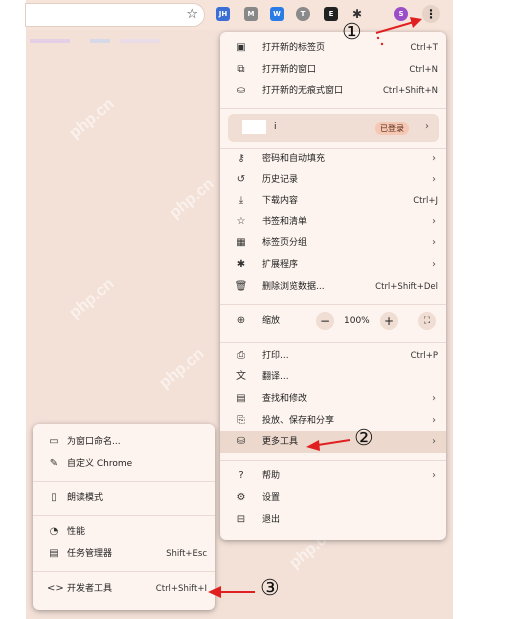 The height and width of the screenshot is (619, 506). What do you see at coordinates (333, 399) in the screenshot?
I see `menu-find-edit: ▤ 查找和修改 ›` at bounding box center [333, 399].